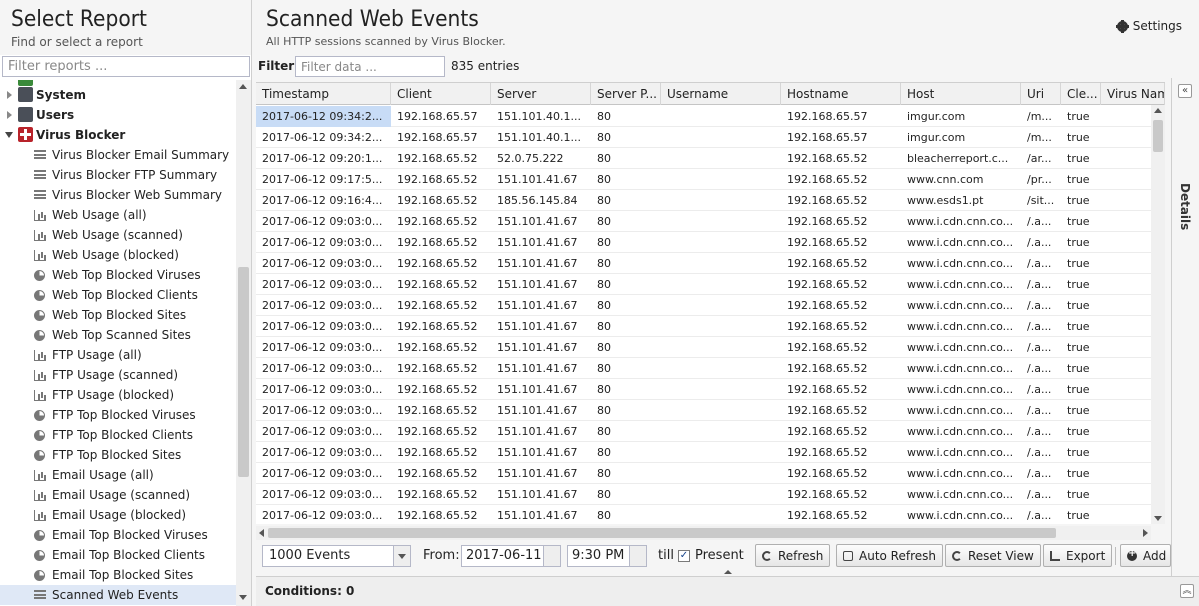  I want to click on add-to-dashboard-button: Add to Da, so click(1145, 555).